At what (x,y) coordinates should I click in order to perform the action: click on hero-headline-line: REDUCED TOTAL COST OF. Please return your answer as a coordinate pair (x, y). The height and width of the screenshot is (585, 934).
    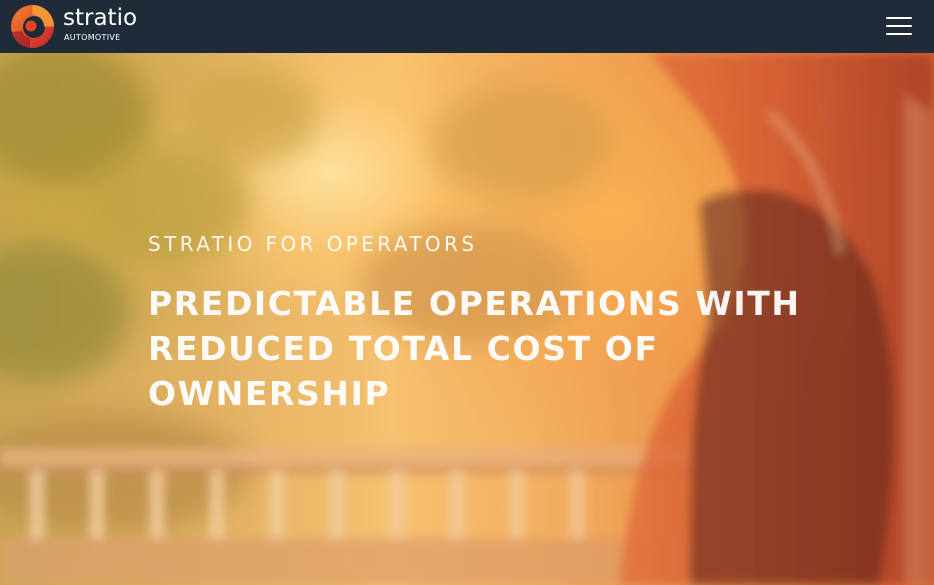
    Looking at the image, I should click on (403, 348).